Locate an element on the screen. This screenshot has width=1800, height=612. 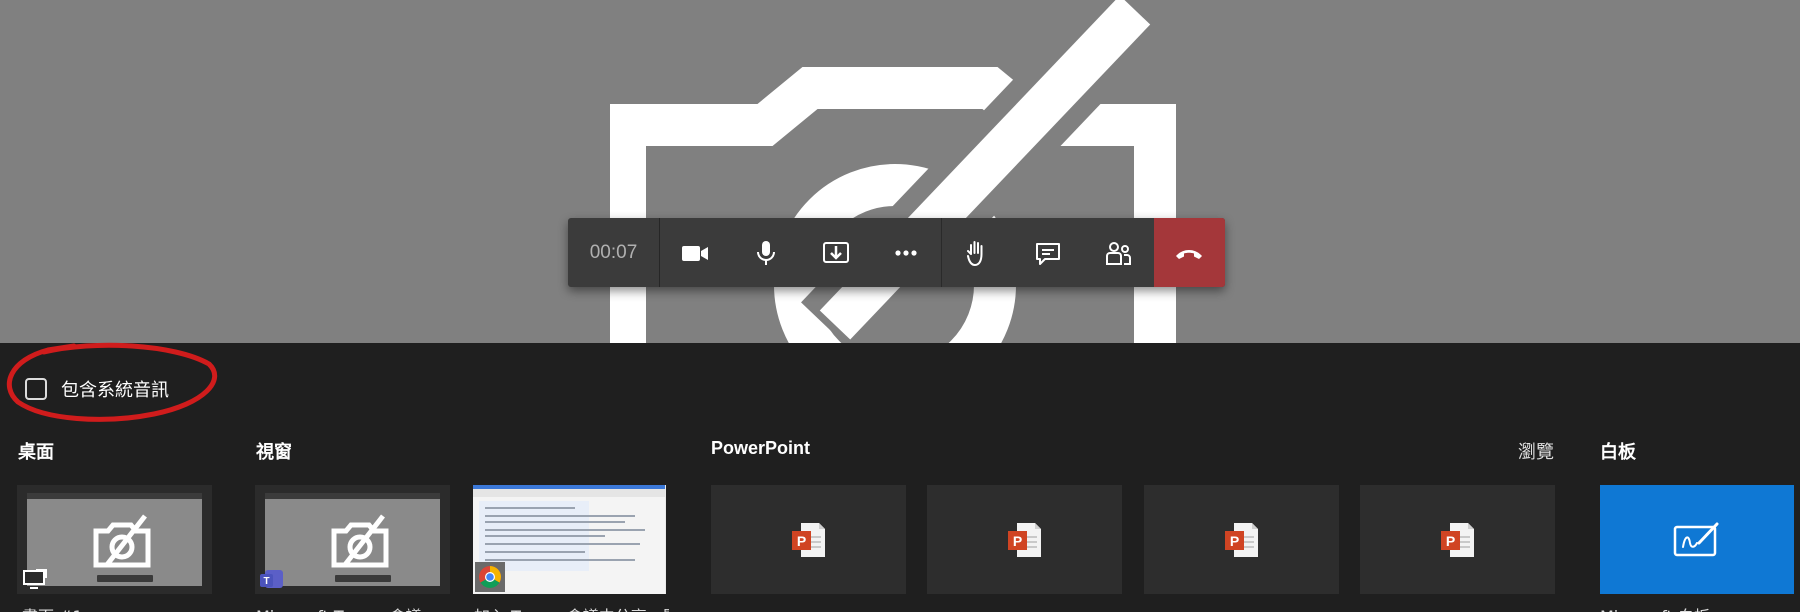
hang-up-button is located at coordinates (1189, 252).